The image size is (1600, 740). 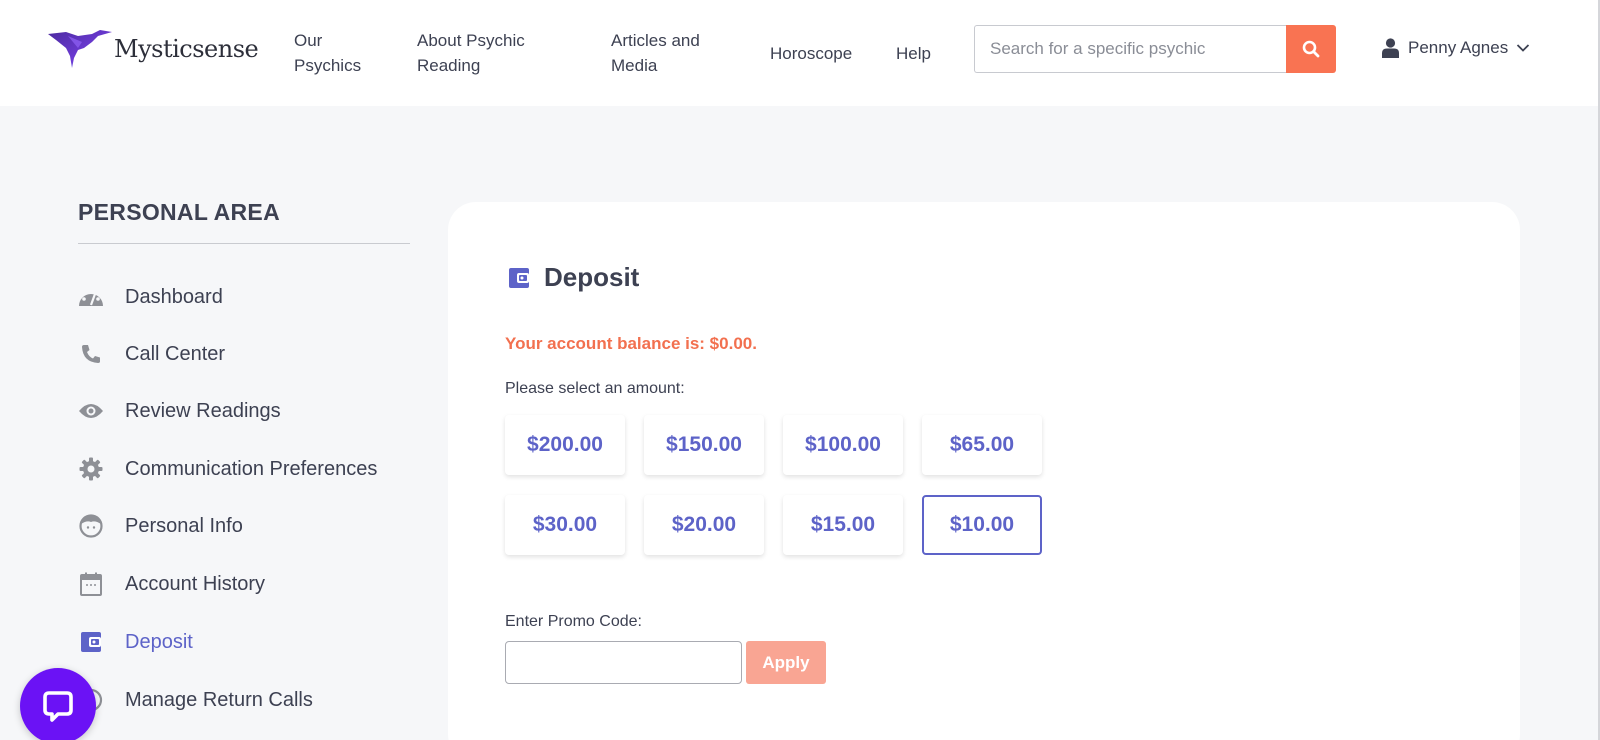 I want to click on user-name: Penny Agnes, so click(x=1458, y=47).